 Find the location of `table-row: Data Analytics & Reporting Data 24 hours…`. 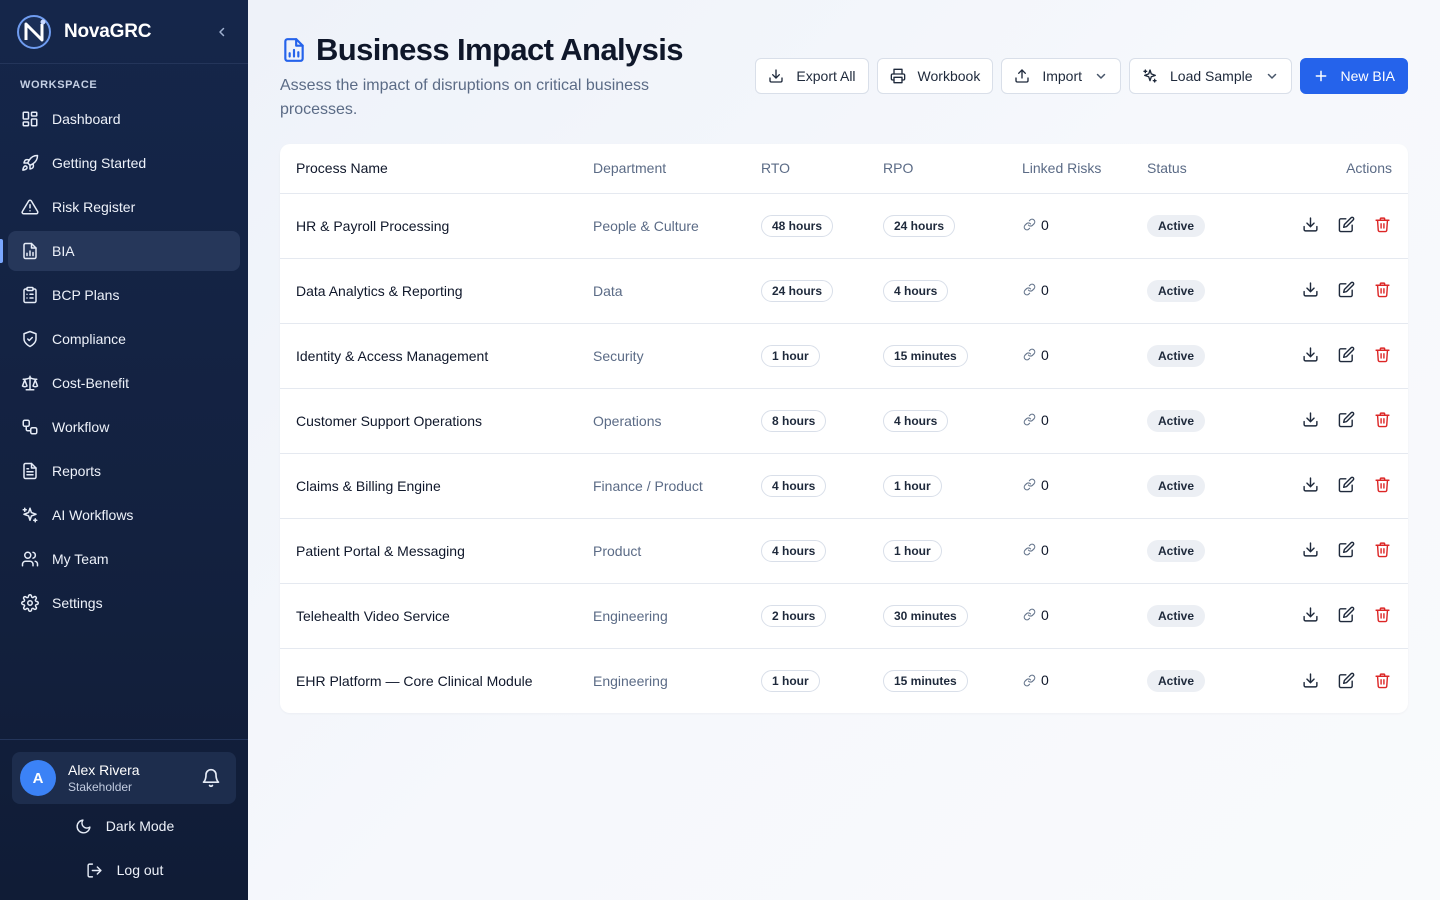

table-row: Data Analytics & Reporting Data 24 hours… is located at coordinates (844, 291).